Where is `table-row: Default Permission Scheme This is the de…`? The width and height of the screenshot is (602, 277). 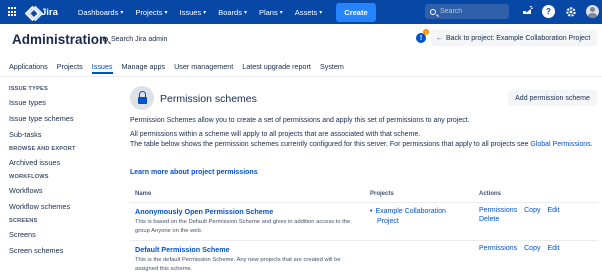
table-row: Default Permission Scheme This is the de… is located at coordinates (364, 259).